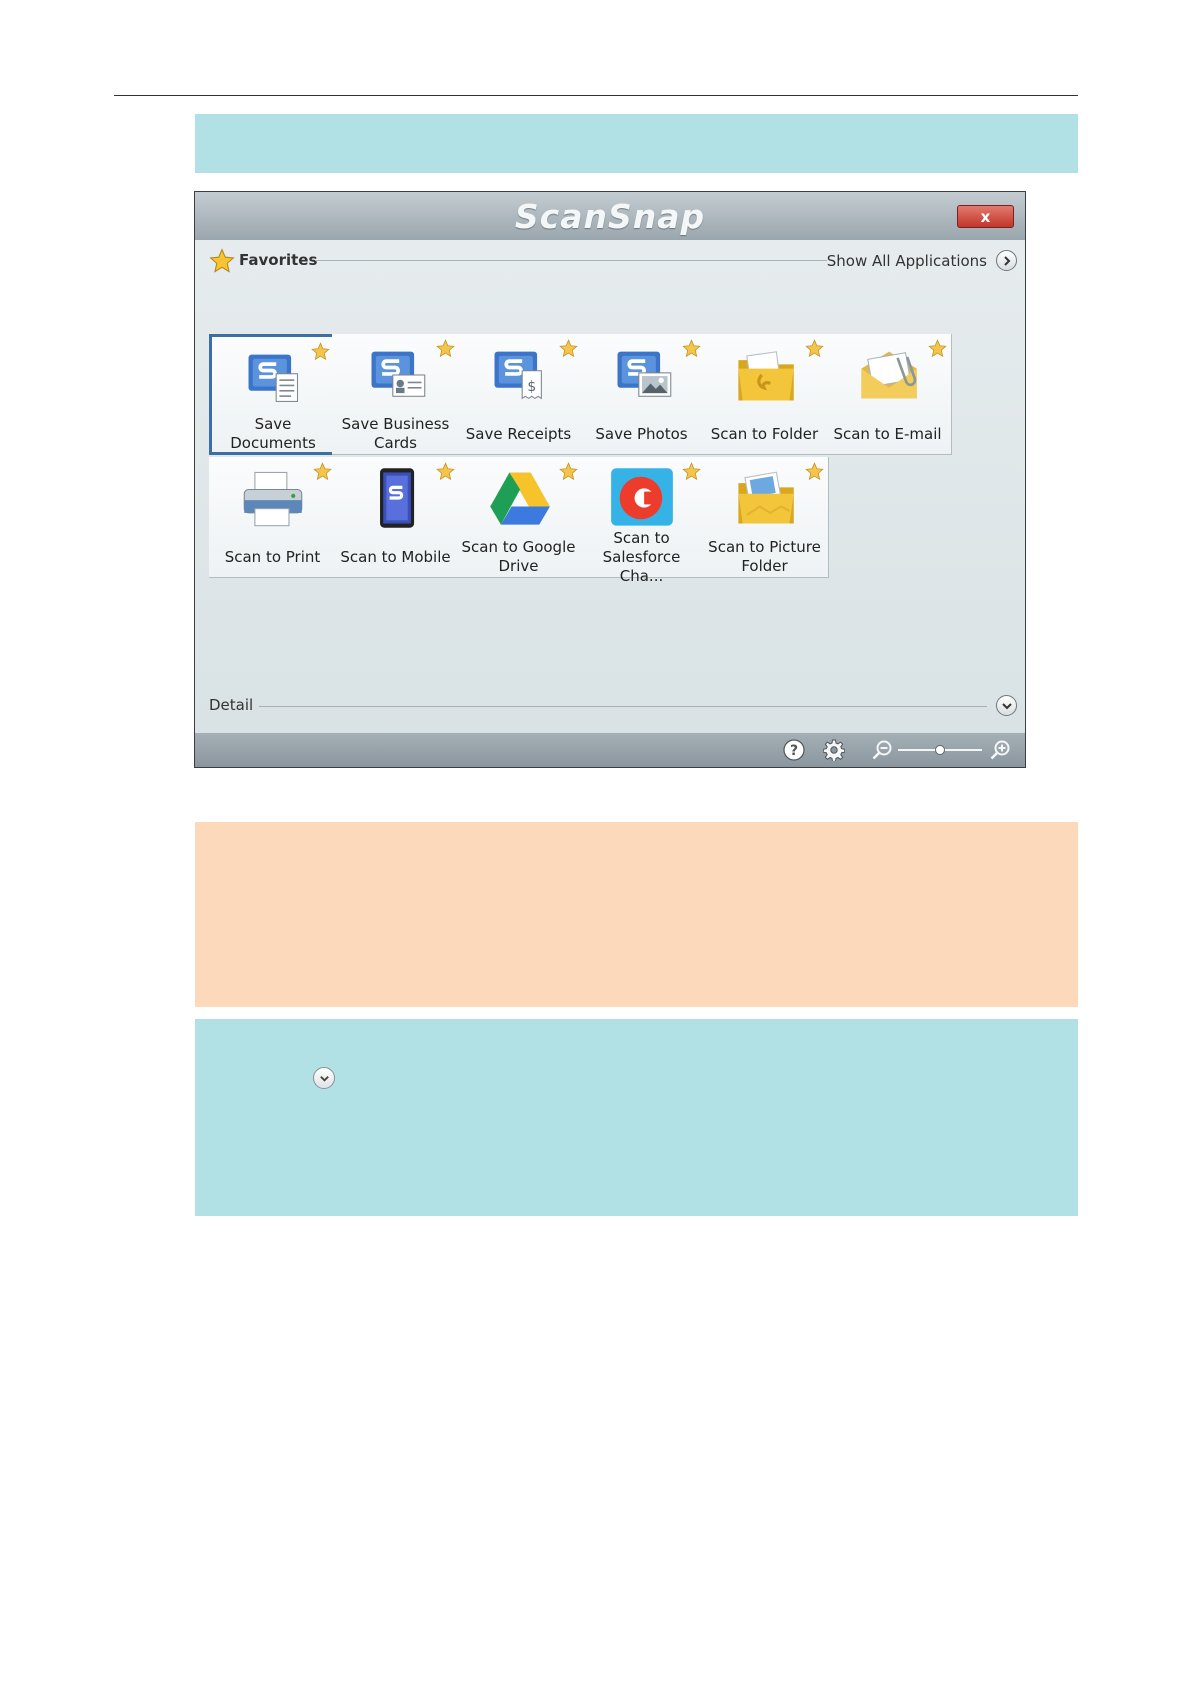 The height and width of the screenshot is (1684, 1191). I want to click on favorites-star-icon, so click(222, 260).